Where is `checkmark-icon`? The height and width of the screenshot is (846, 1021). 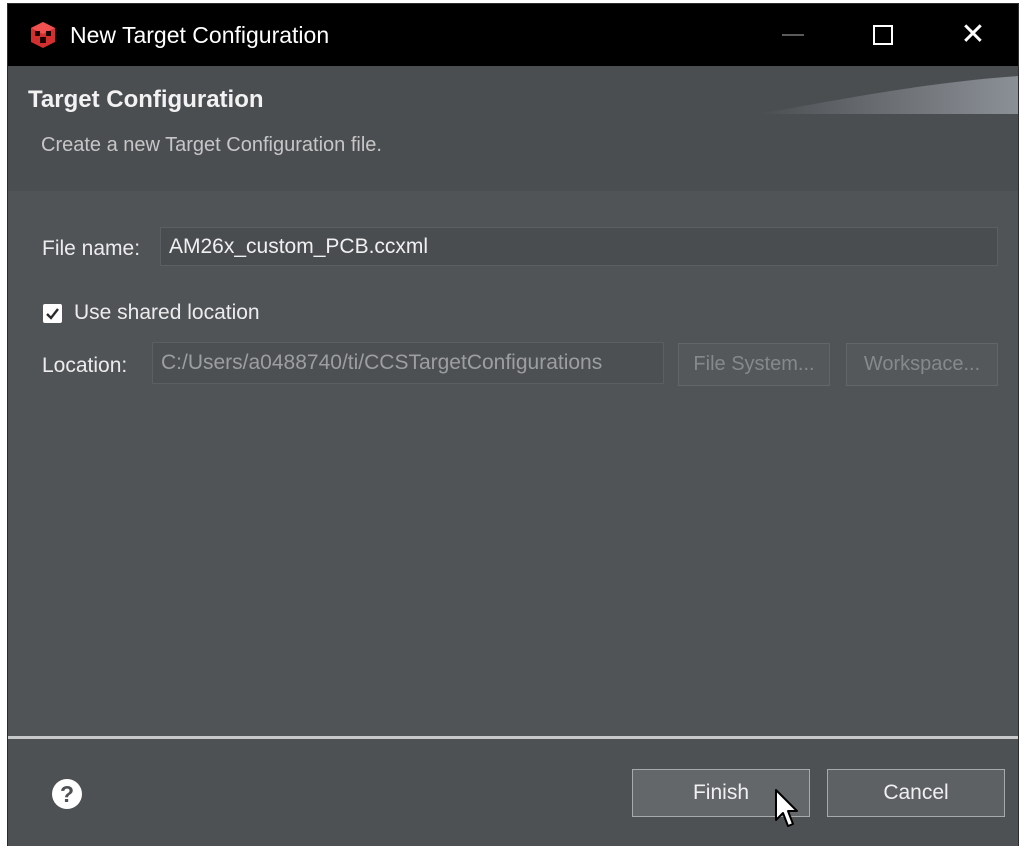
checkmark-icon is located at coordinates (52, 314).